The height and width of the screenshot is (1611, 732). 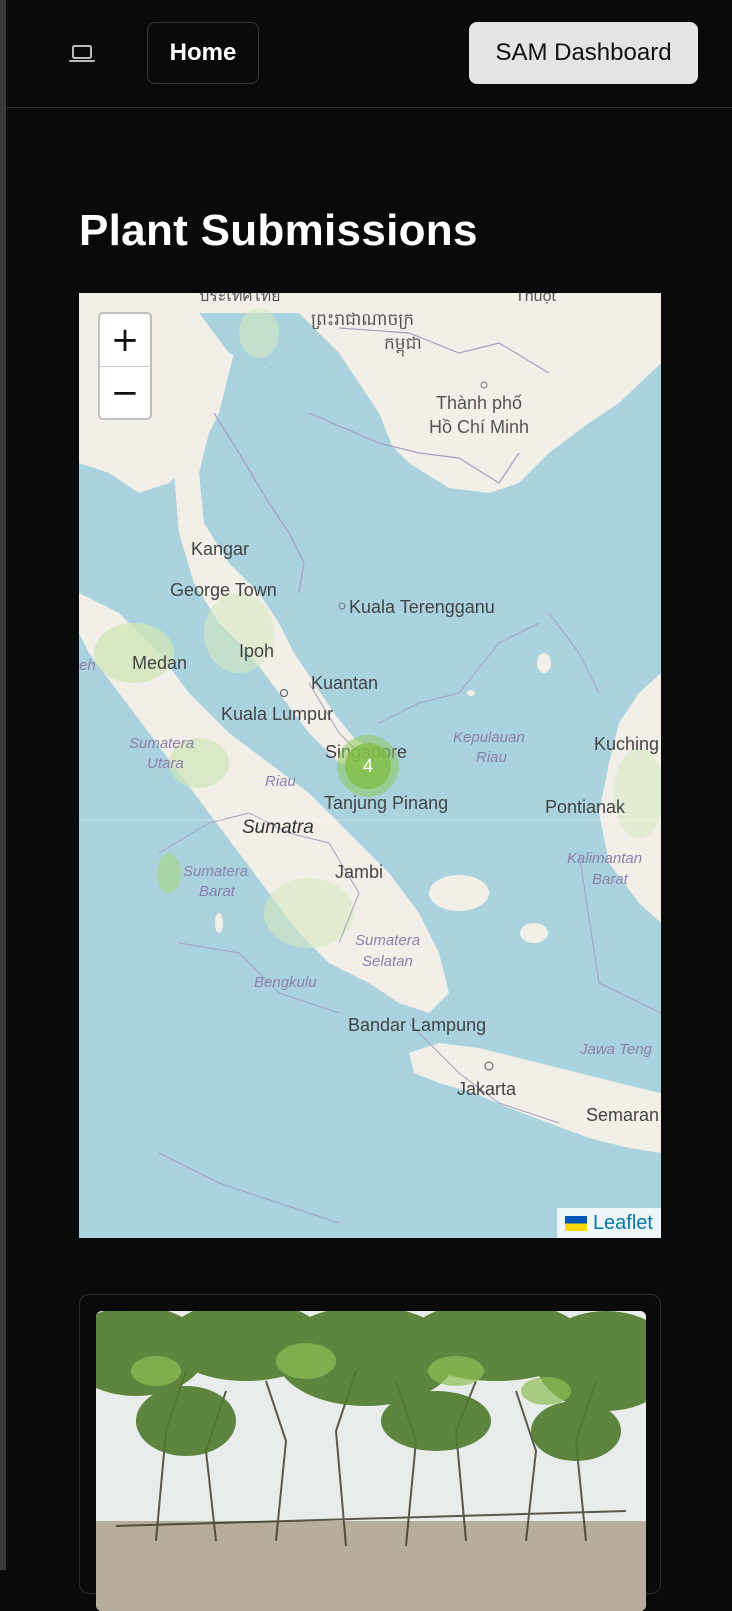 I want to click on map-label-bengkulu: Bengkulu, so click(x=285, y=982).